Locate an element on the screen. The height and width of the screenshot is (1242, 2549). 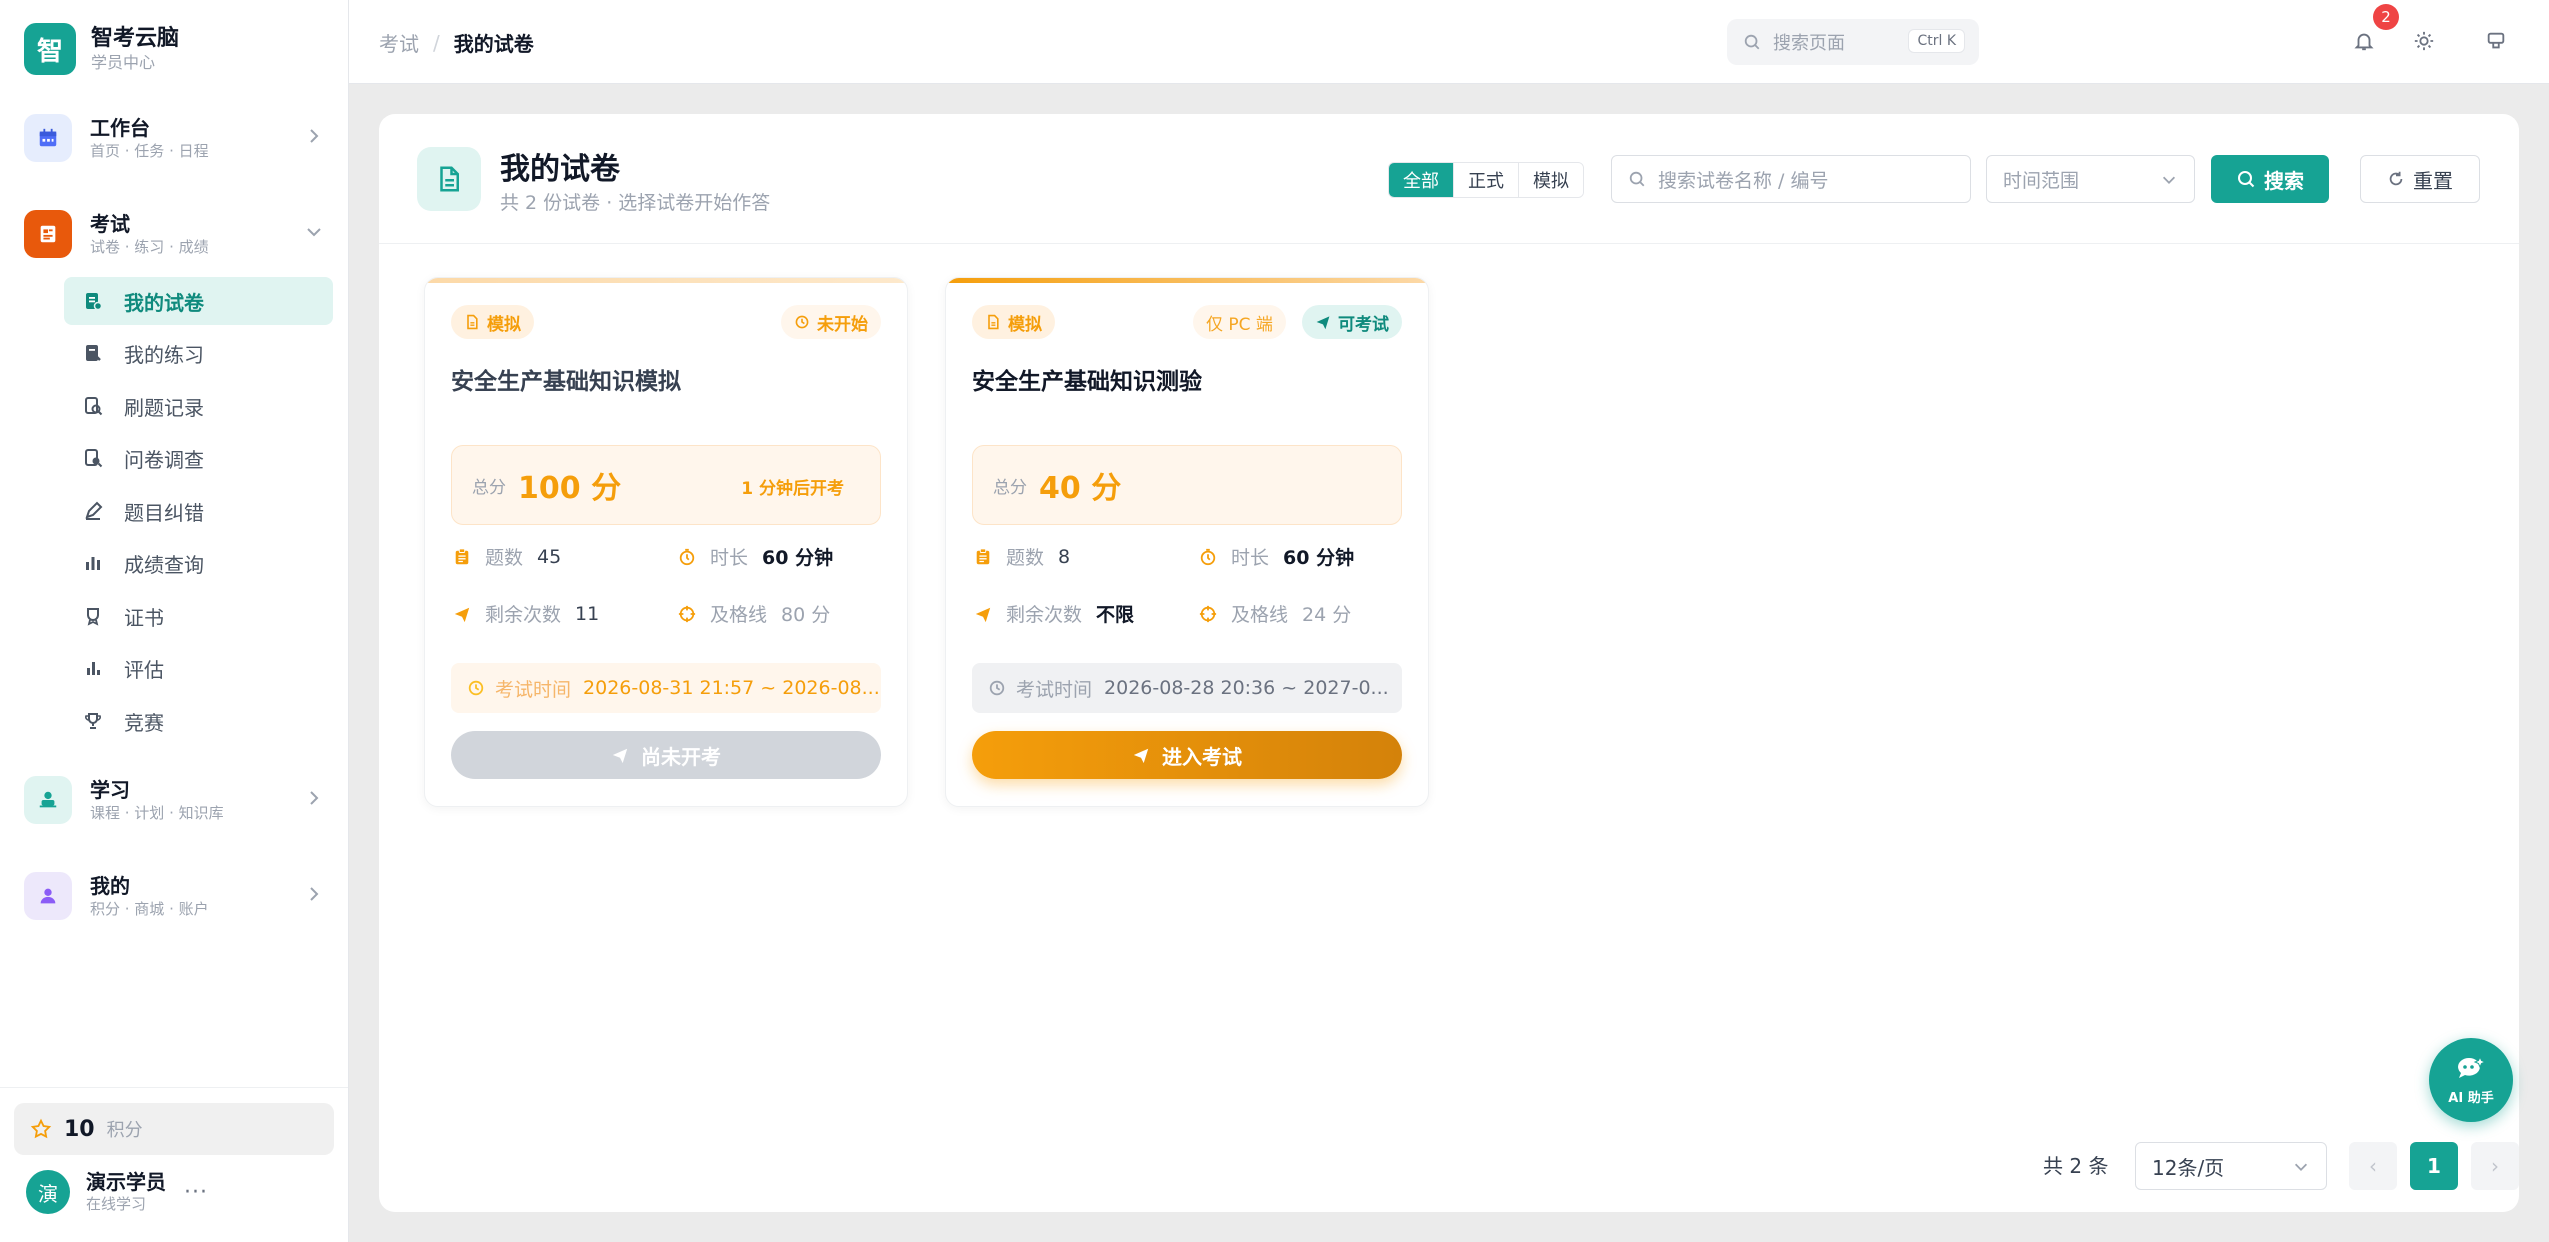
filter-formal: 正式 is located at coordinates (1486, 180).